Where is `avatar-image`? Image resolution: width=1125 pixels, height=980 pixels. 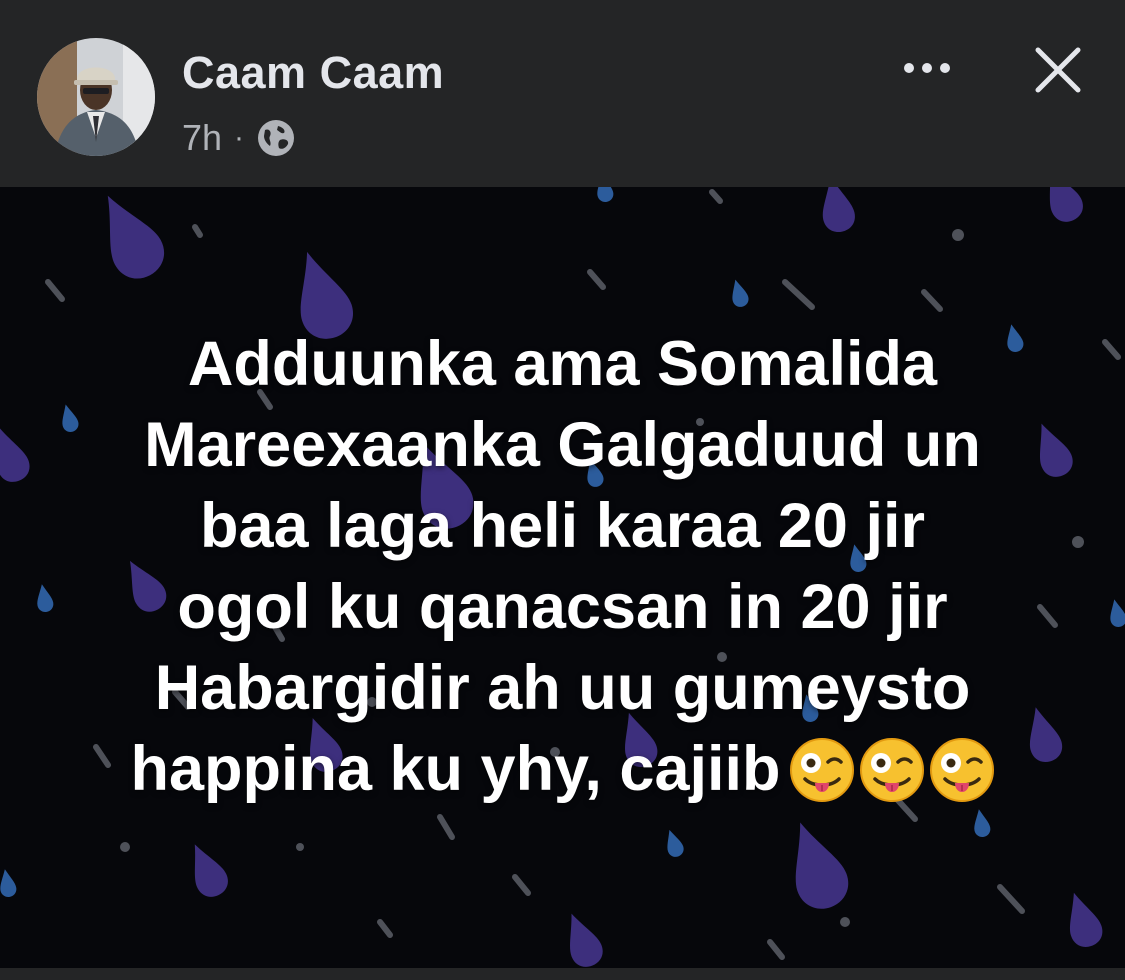 avatar-image is located at coordinates (96, 97).